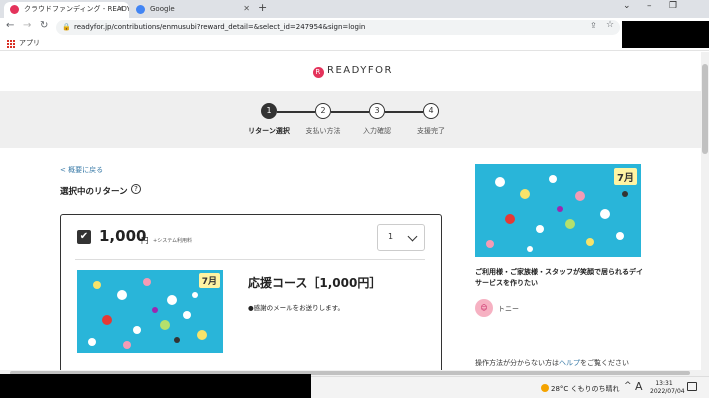  What do you see at coordinates (705, 211) in the screenshot?
I see `vertical-scrollbar` at bounding box center [705, 211].